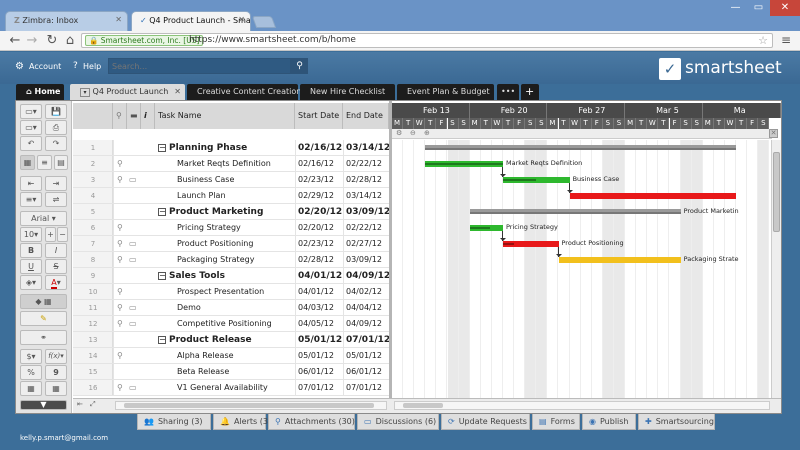  I want to click on summary-bar, so click(581, 147).